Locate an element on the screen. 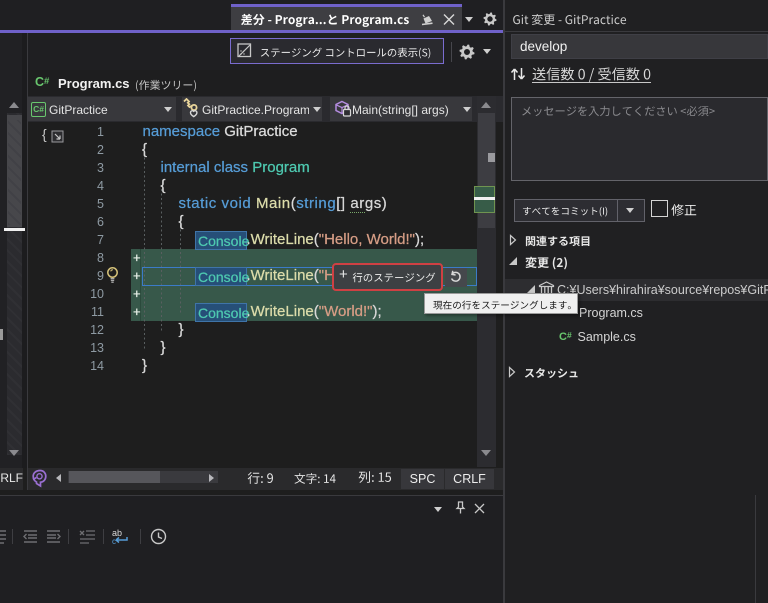  svg-text: c is located at coordinates (114, 541).